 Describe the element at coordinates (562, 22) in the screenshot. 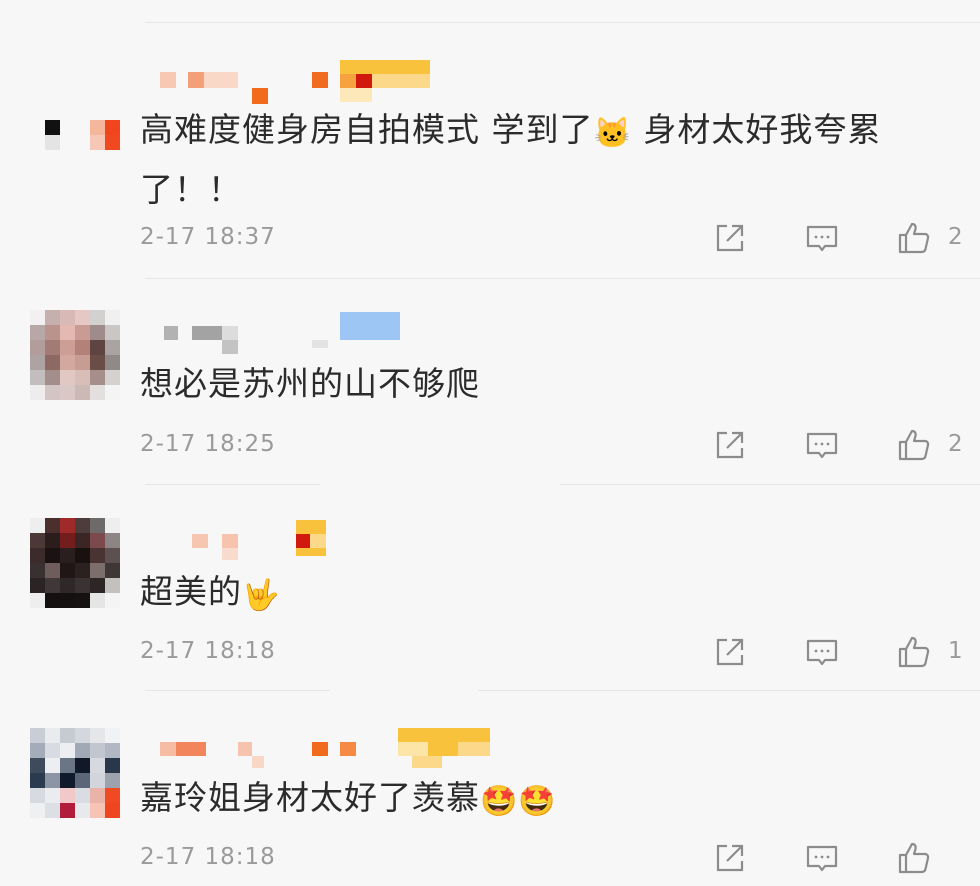

I see `top-divider` at that location.